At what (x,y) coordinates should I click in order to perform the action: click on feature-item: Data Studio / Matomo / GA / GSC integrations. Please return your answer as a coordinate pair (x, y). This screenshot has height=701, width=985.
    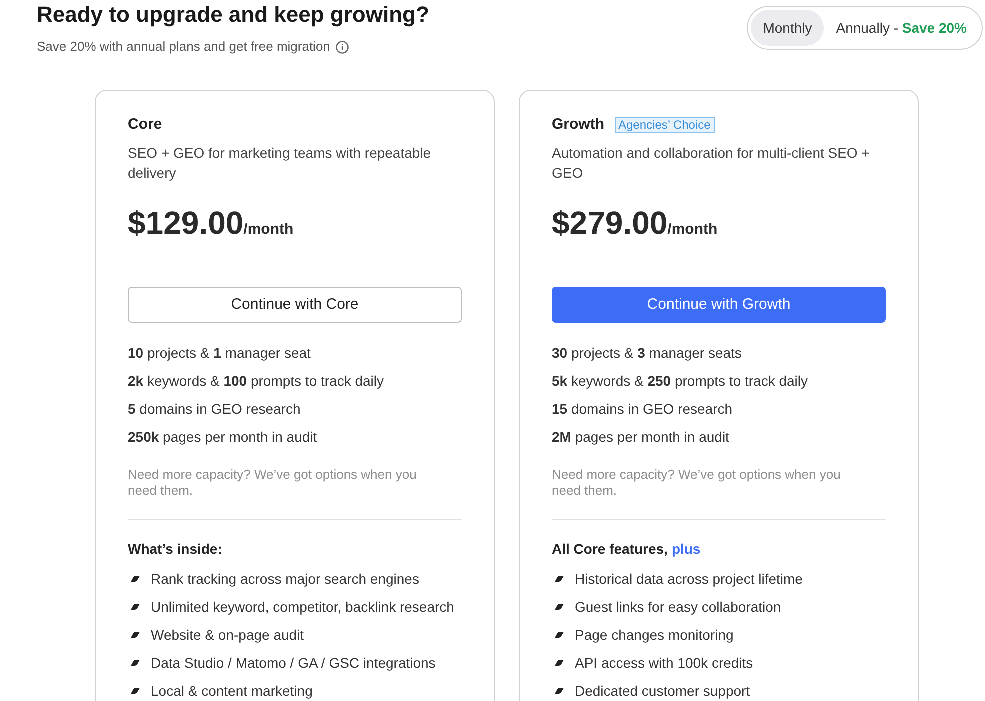
    Looking at the image, I should click on (293, 663).